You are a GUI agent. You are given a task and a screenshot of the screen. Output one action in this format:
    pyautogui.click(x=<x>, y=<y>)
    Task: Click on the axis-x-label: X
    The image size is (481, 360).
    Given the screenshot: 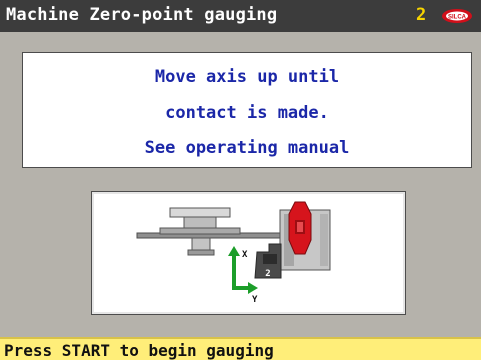 What is the action you would take?
    pyautogui.click(x=245, y=255)
    